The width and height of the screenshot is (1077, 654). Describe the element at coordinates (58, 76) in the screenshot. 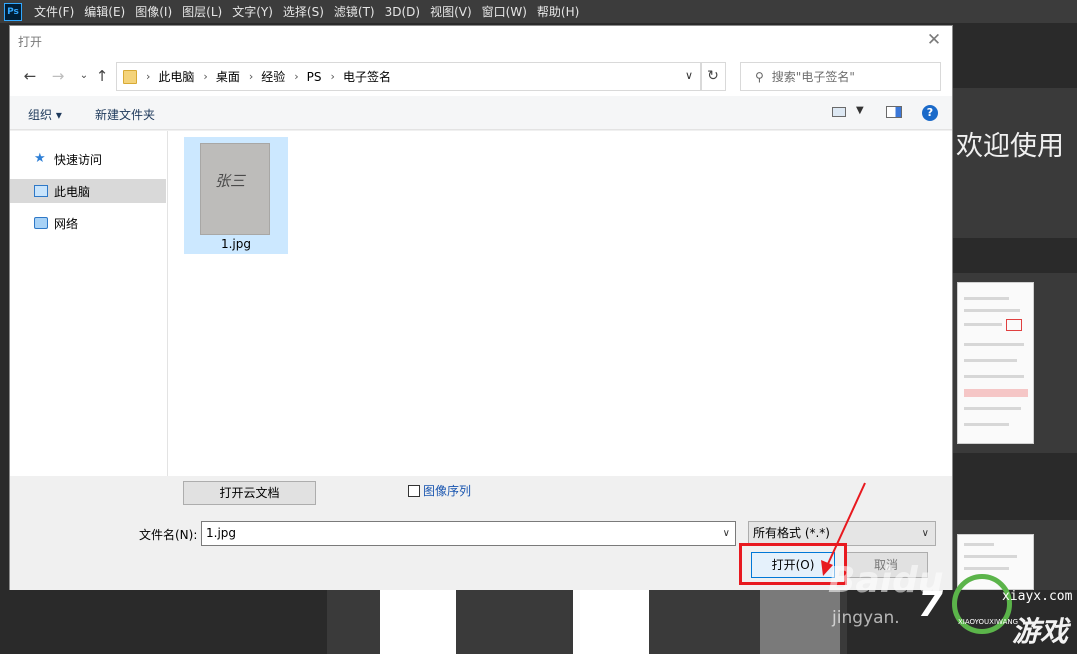

I see `forward-arrow-icon: →` at that location.